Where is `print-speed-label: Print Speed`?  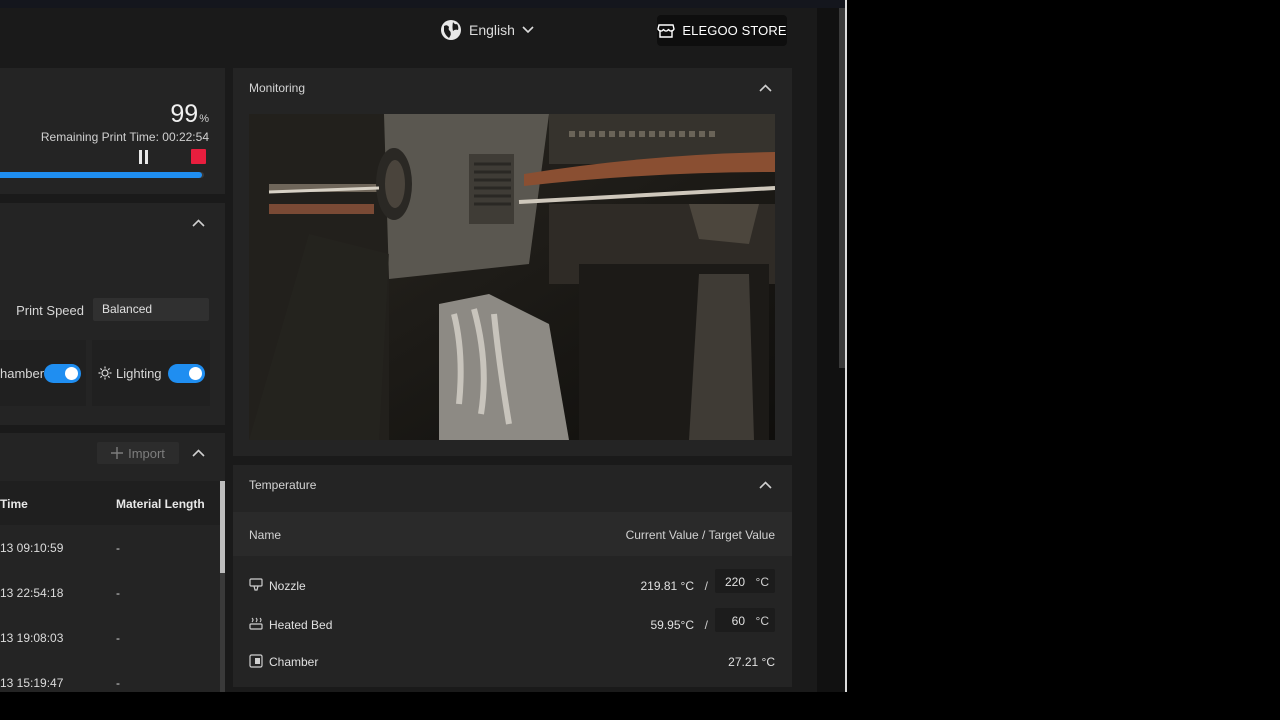 print-speed-label: Print Speed is located at coordinates (50, 310).